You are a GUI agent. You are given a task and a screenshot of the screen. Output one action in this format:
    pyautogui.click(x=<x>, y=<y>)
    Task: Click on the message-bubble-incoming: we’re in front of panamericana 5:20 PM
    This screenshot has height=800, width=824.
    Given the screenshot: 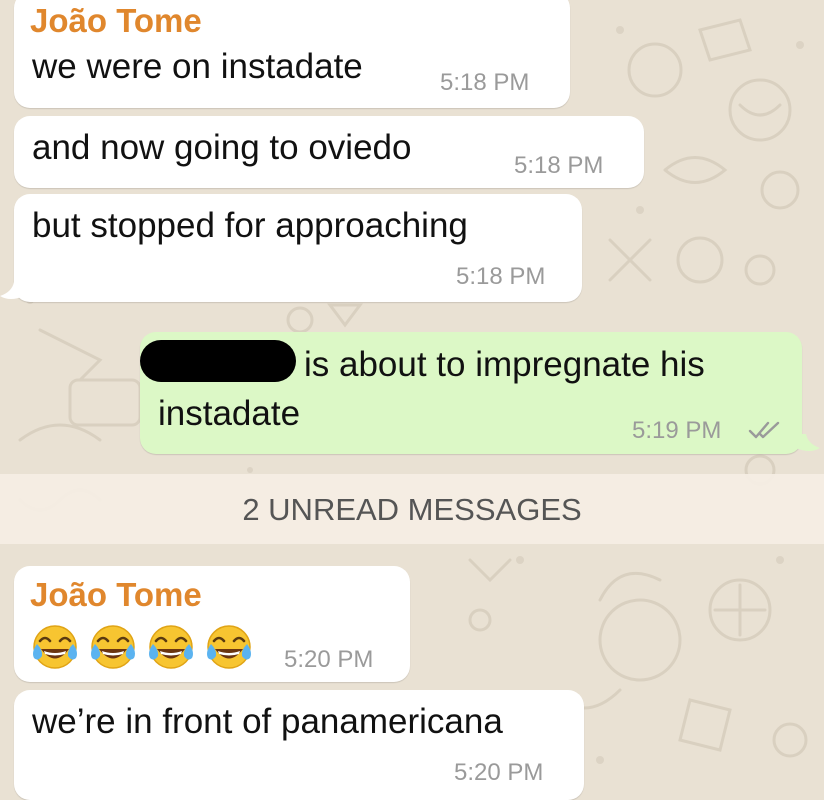 What is the action you would take?
    pyautogui.click(x=299, y=745)
    